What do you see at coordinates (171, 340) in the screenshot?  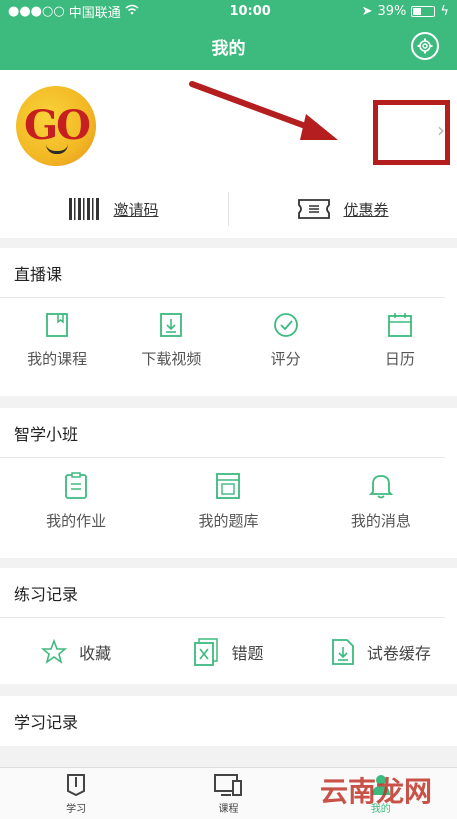 I see `download-video-button: 下载视频` at bounding box center [171, 340].